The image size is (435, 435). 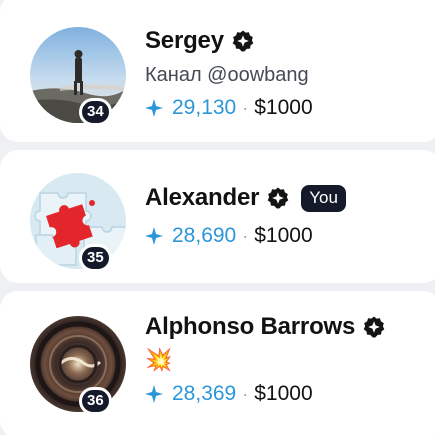 I want to click on stats-row: 29,130 · $1000, so click(x=229, y=108).